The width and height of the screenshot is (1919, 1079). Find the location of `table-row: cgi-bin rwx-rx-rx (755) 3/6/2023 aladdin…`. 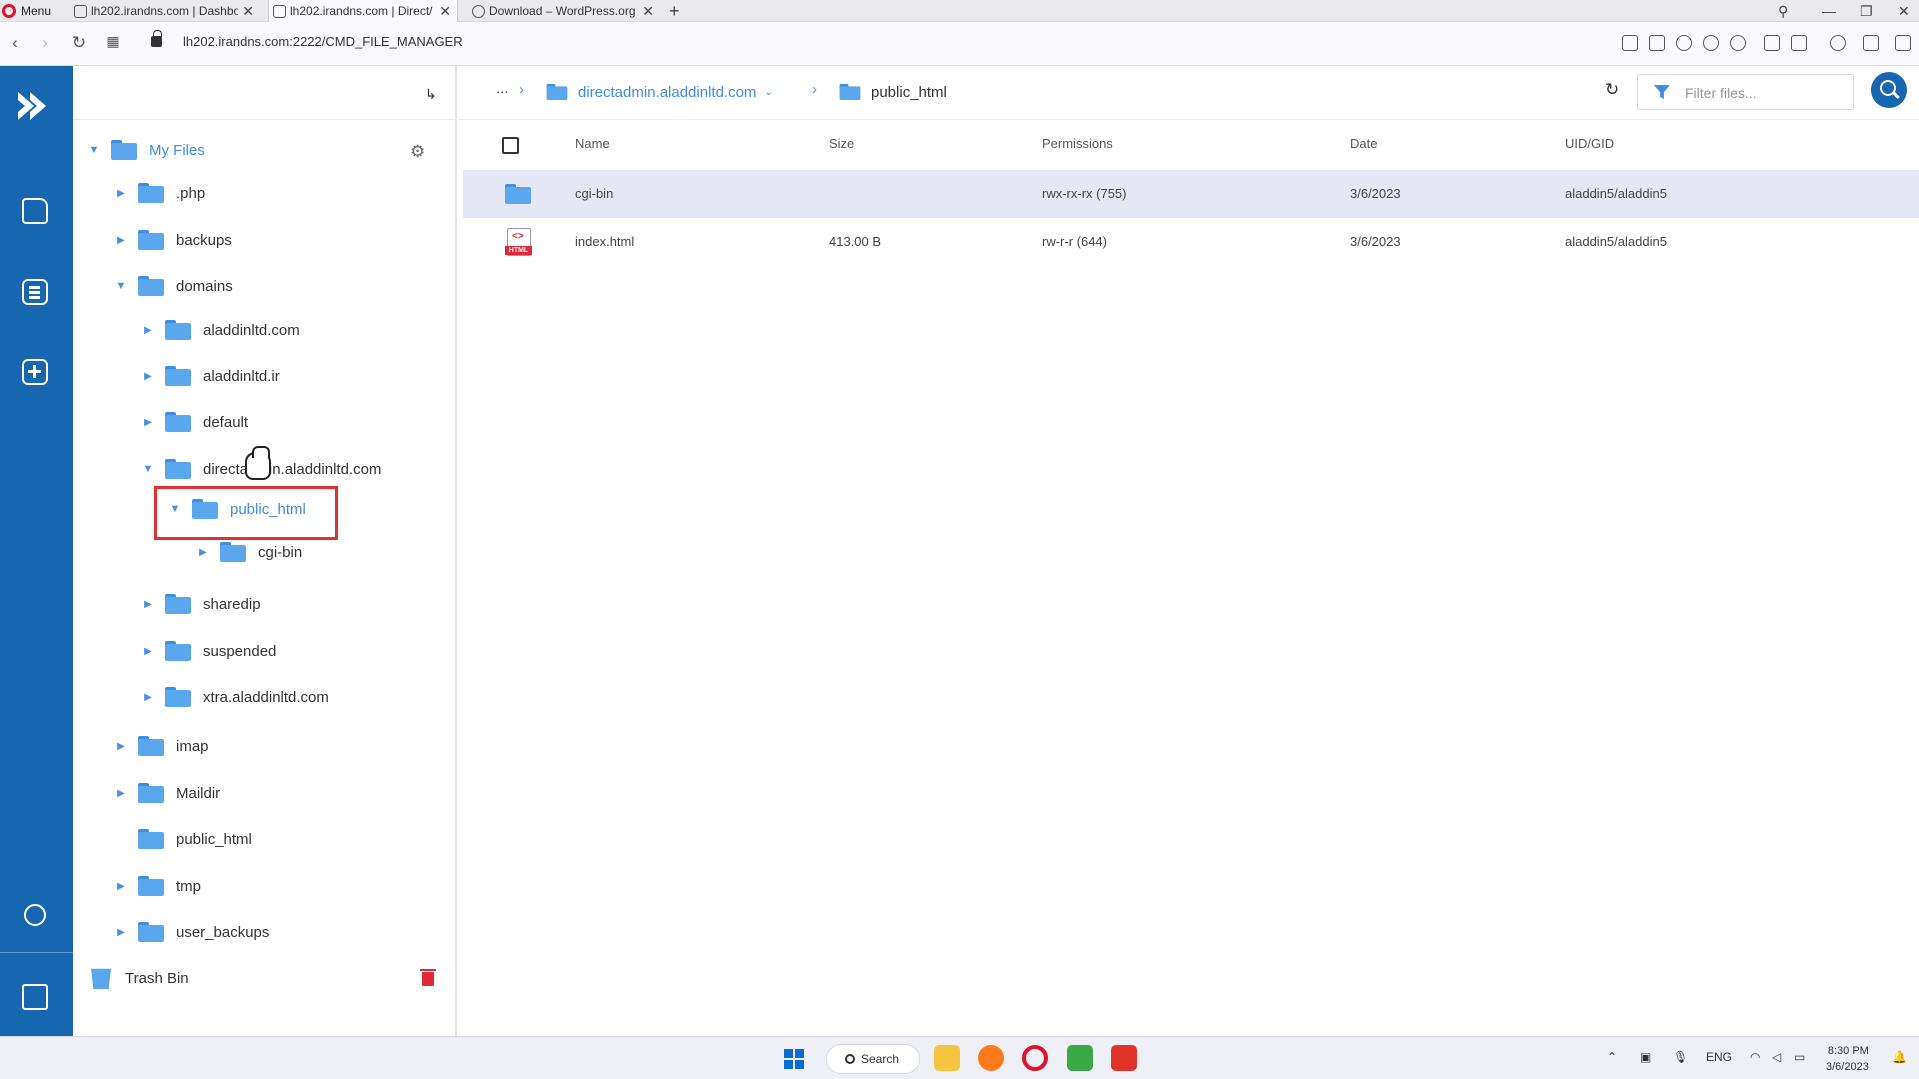

table-row: cgi-bin rwx-rx-rx (755) 3/6/2023 aladdin… is located at coordinates (1191, 194).